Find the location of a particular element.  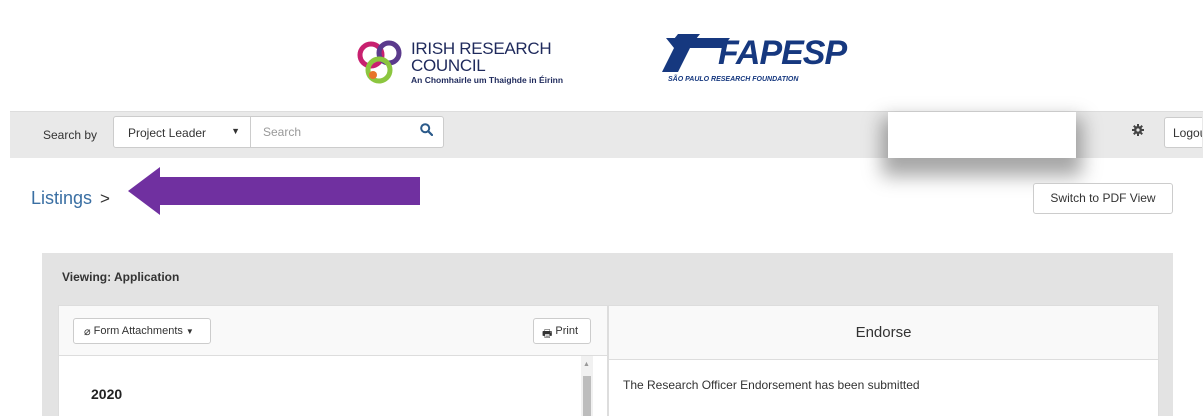

scrollbar-thumb is located at coordinates (587, 396).